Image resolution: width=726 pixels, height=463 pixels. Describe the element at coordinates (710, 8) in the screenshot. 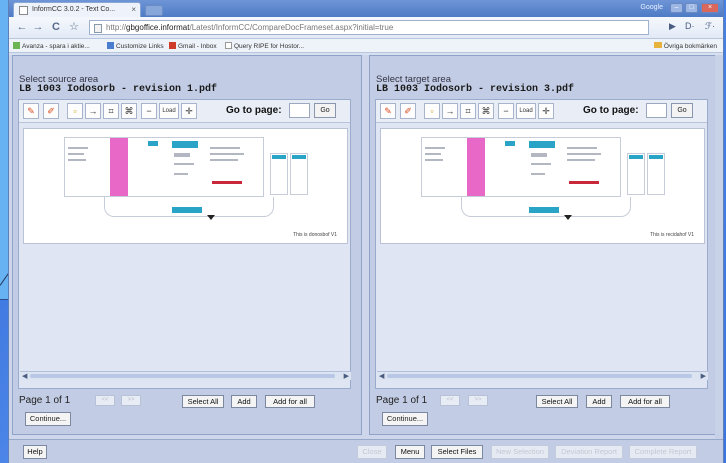

I see `window-close-icon: ×` at that location.